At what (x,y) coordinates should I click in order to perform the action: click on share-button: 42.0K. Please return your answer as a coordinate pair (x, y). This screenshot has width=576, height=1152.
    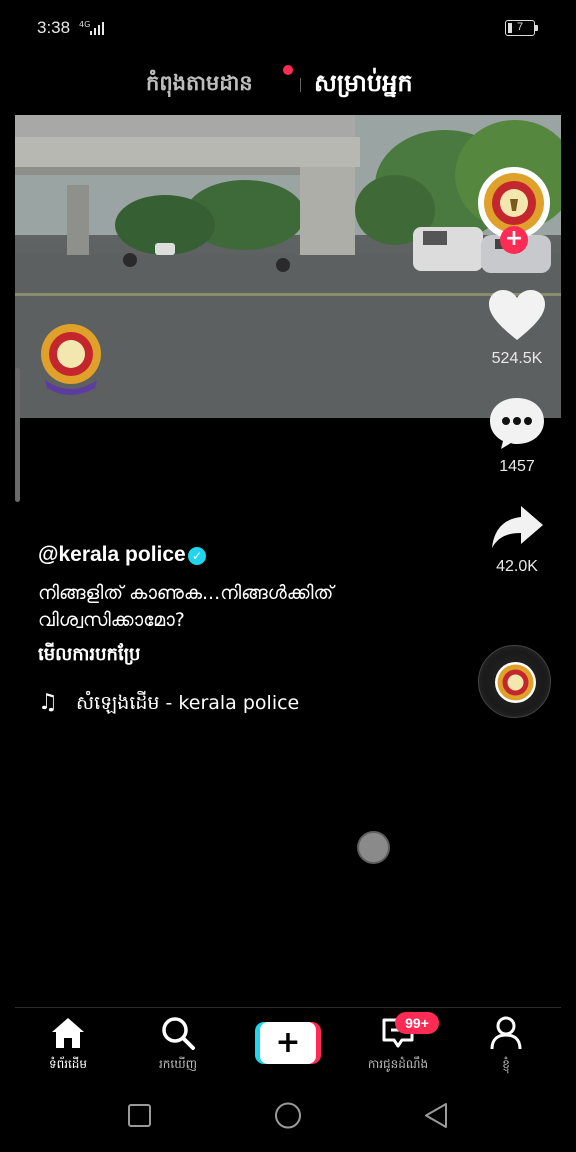
    Looking at the image, I should click on (517, 540).